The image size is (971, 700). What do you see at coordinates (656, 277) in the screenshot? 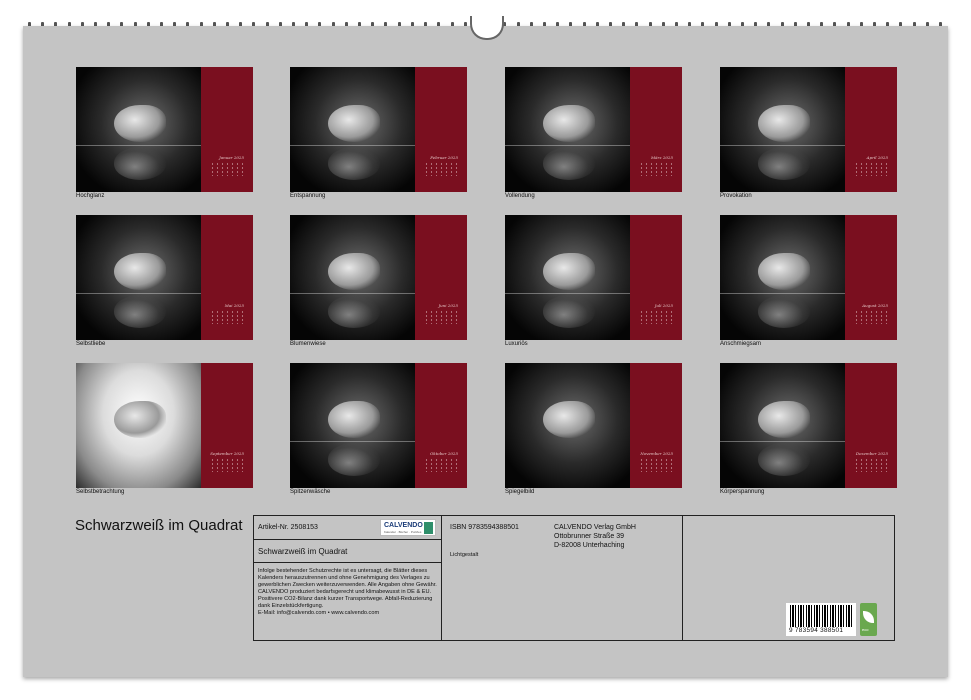
I see `month-panel: Juli 2025` at bounding box center [656, 277].